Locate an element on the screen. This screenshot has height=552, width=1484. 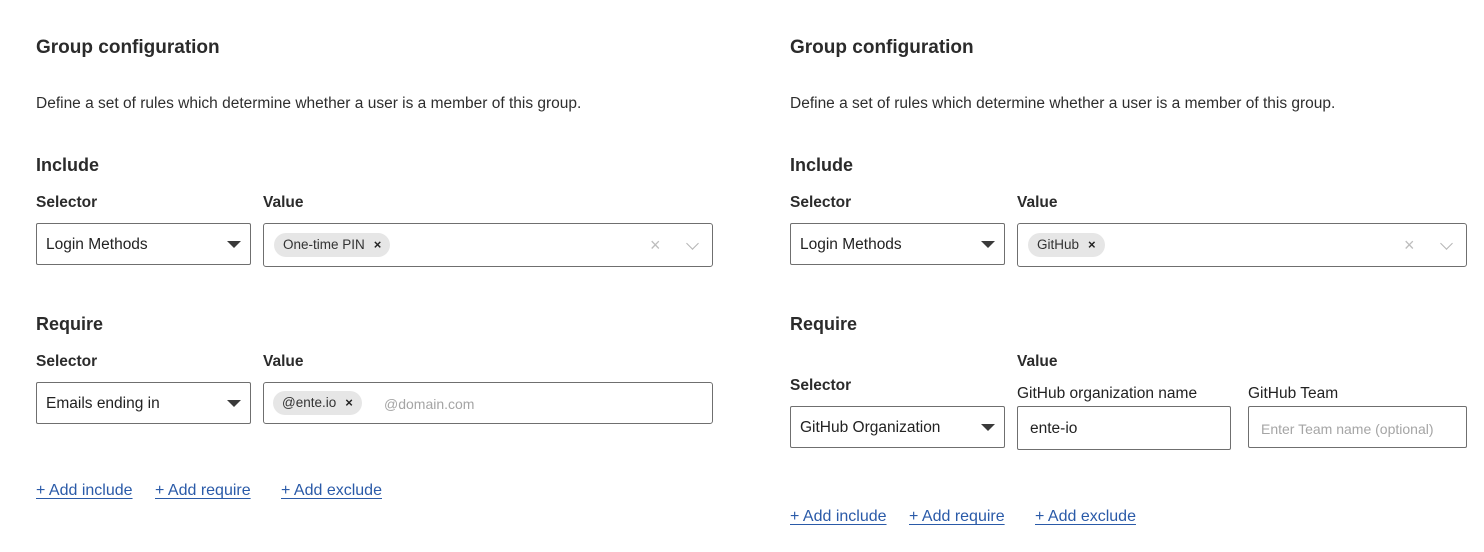
value-chip: @ente.io × is located at coordinates (317, 403).